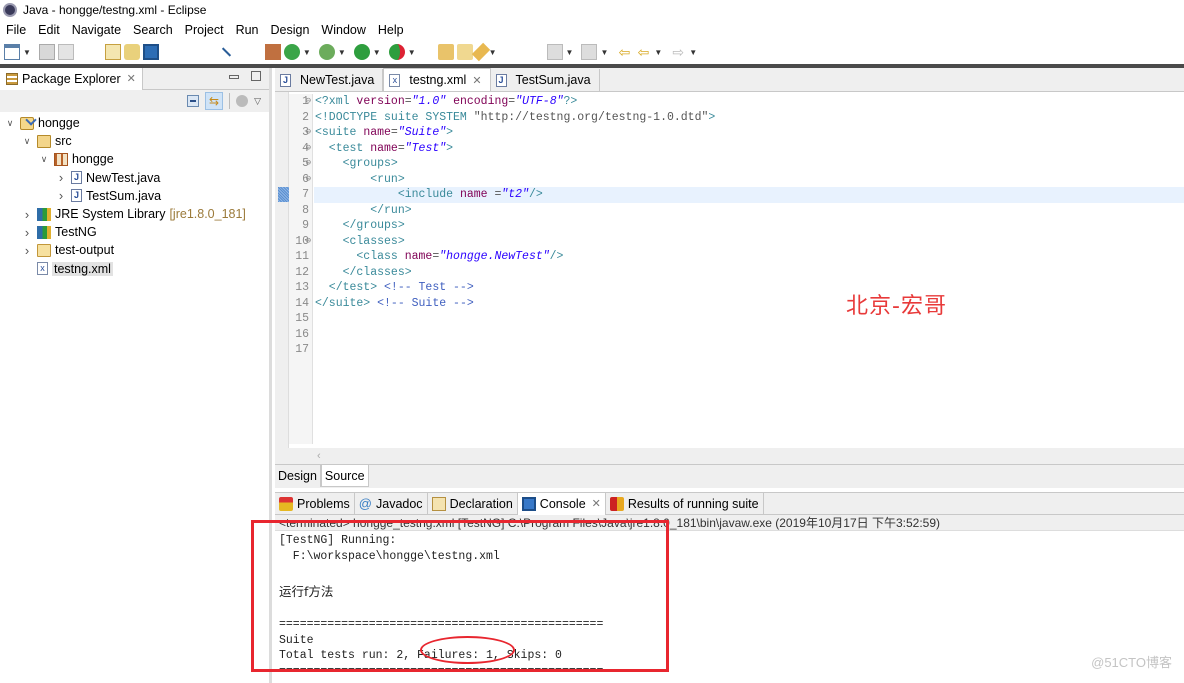  Describe the element at coordinates (112, 52) in the screenshot. I see `open-type-icon` at that location.